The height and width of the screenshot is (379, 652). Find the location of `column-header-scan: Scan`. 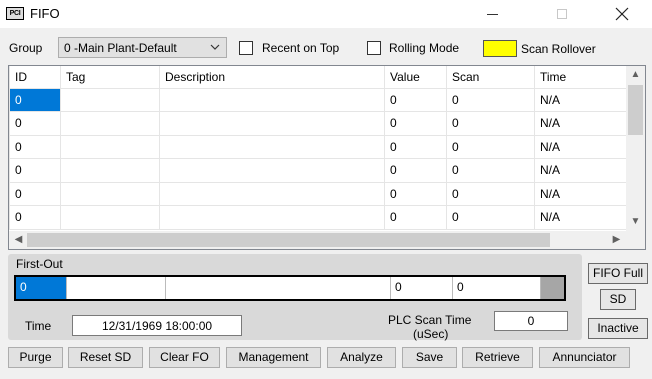

column-header-scan: Scan is located at coordinates (490, 77).